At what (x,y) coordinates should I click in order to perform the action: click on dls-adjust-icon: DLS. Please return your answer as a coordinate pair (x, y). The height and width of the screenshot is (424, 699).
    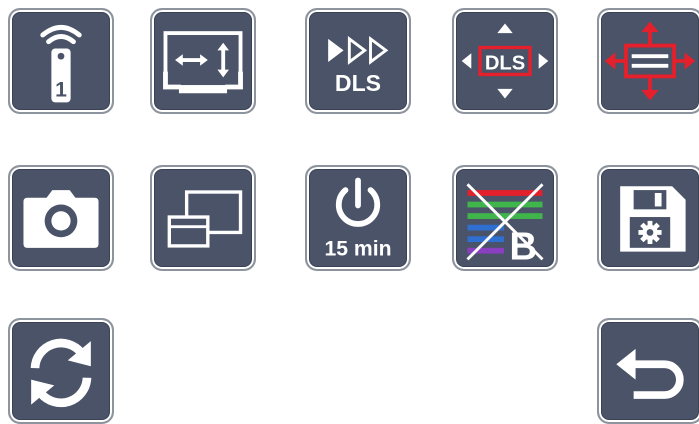
    Looking at the image, I should click on (505, 61).